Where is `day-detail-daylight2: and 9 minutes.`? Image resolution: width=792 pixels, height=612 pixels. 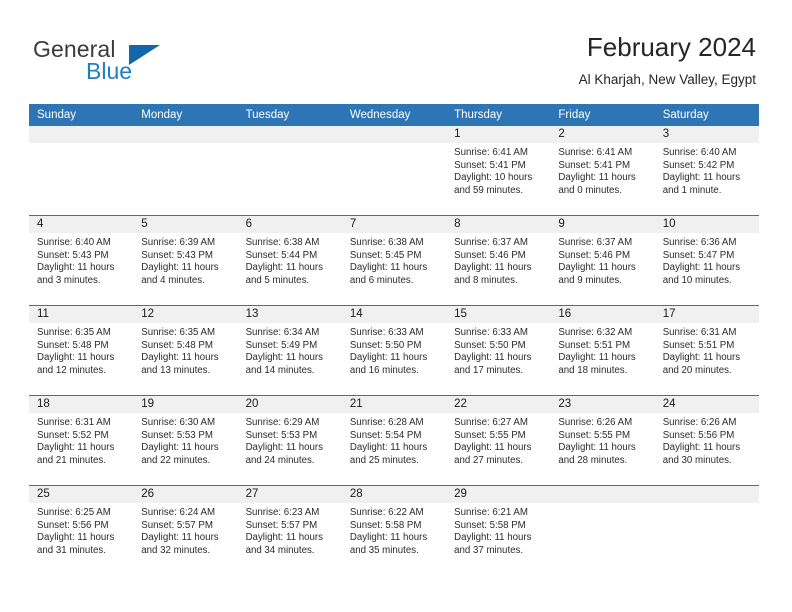
day-detail-daylight2: and 9 minutes. is located at coordinates (590, 280).